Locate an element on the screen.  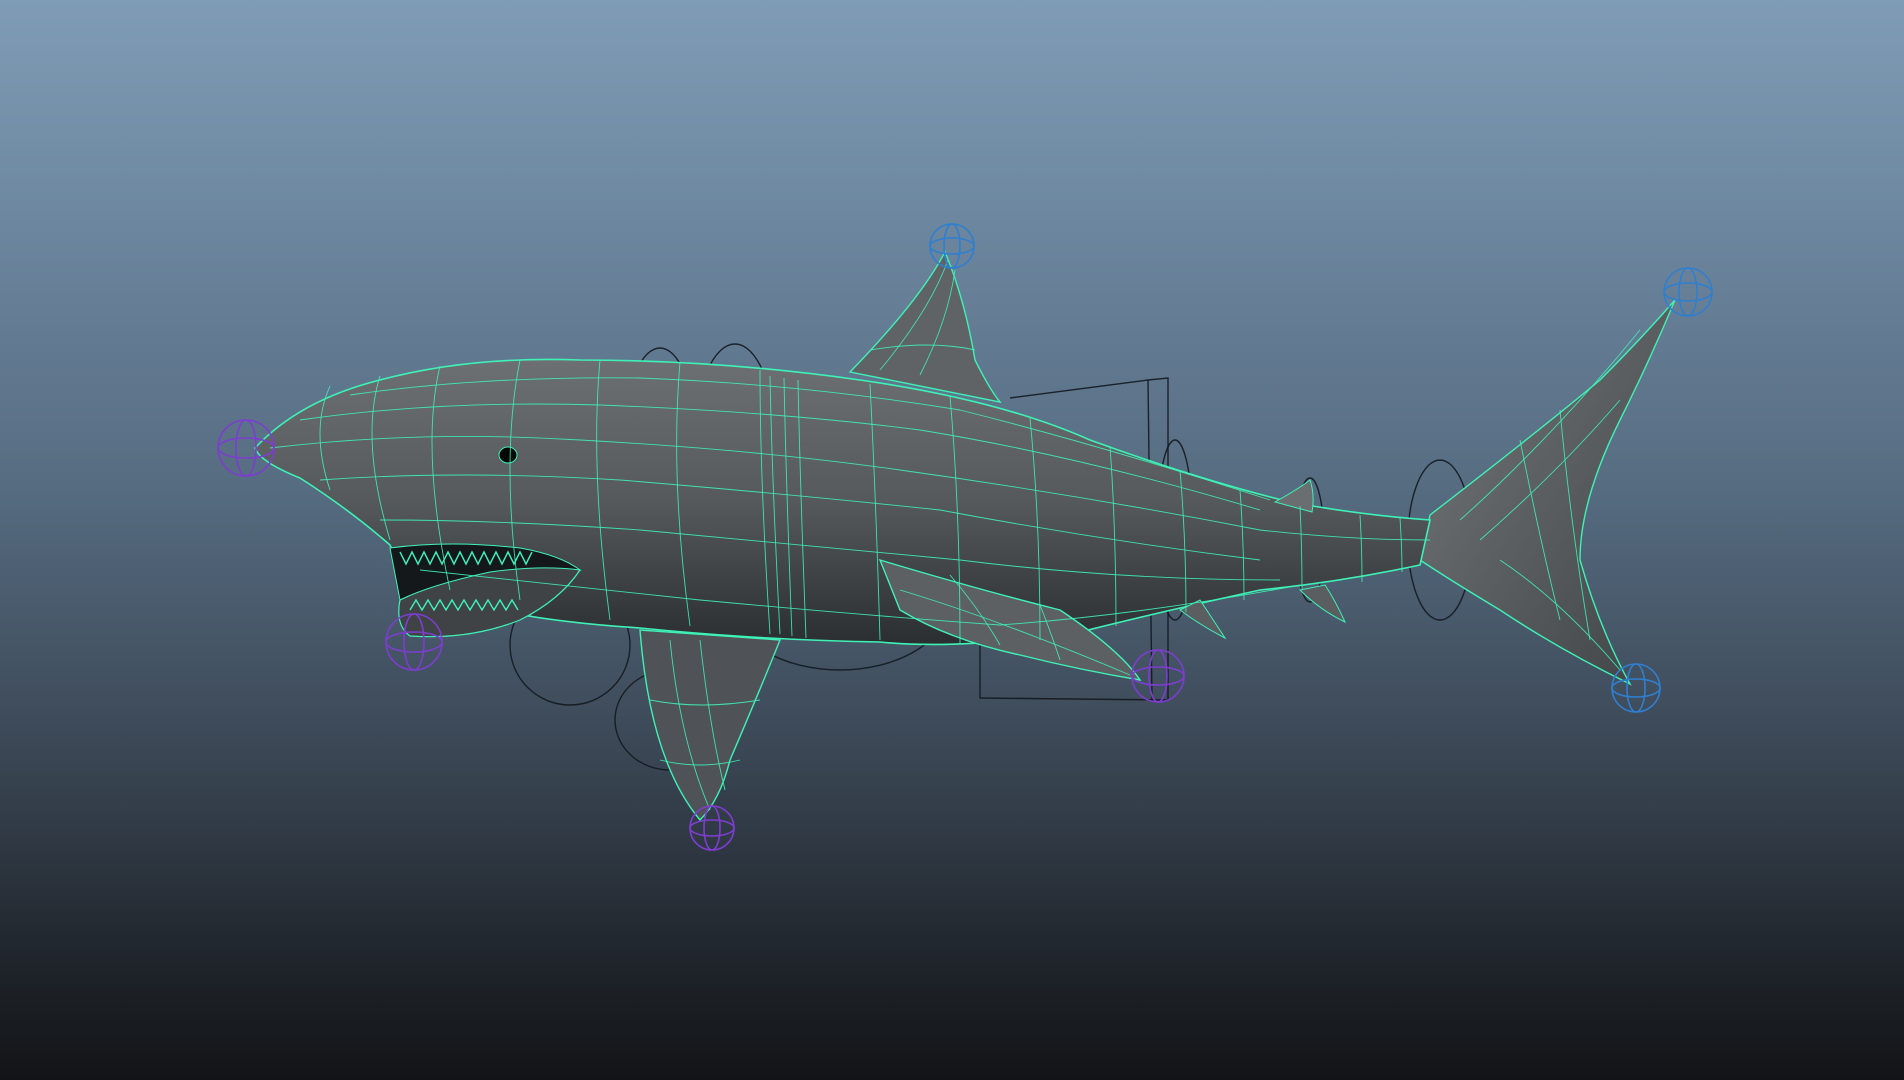
pectoral-fin-left is located at coordinates (710, 725).